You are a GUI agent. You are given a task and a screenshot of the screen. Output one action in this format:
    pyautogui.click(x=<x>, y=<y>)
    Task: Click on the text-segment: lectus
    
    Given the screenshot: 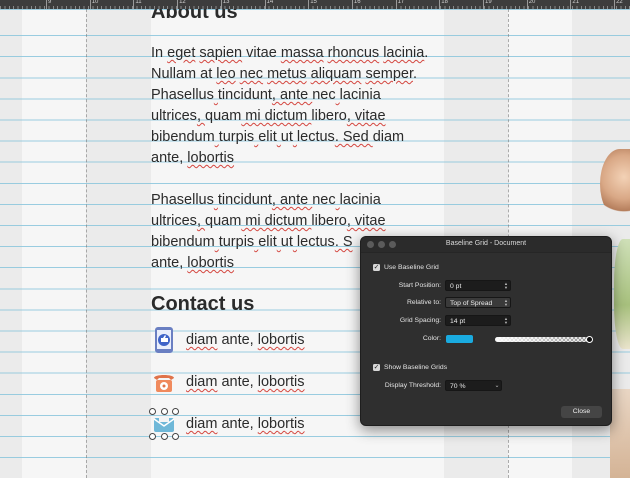 What is the action you would take?
    pyautogui.click(x=315, y=242)
    